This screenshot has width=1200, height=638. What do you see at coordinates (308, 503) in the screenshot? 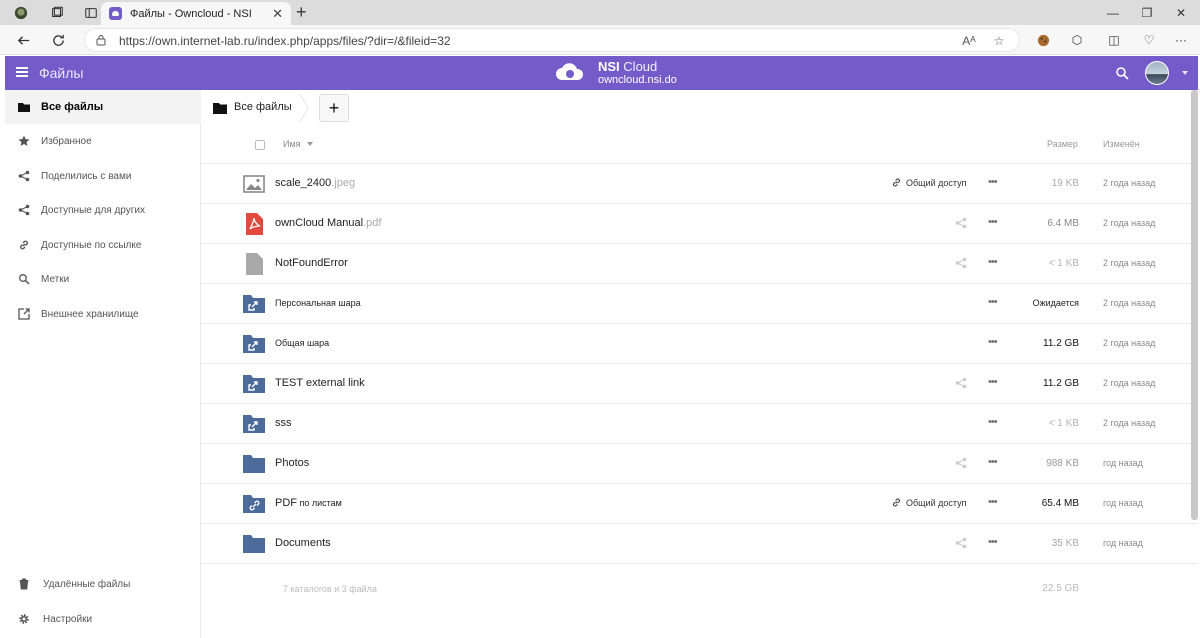
I see `file-name: PDF по листам` at bounding box center [308, 503].